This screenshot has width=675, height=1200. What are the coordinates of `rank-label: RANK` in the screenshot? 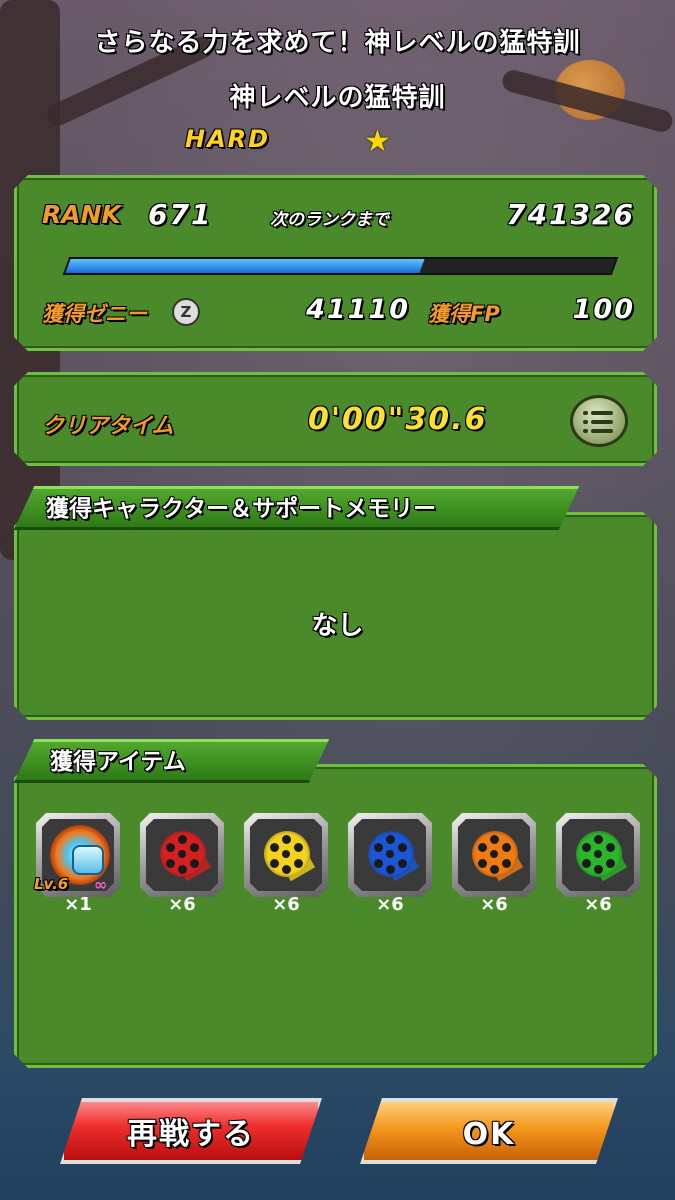 It's located at (81, 214).